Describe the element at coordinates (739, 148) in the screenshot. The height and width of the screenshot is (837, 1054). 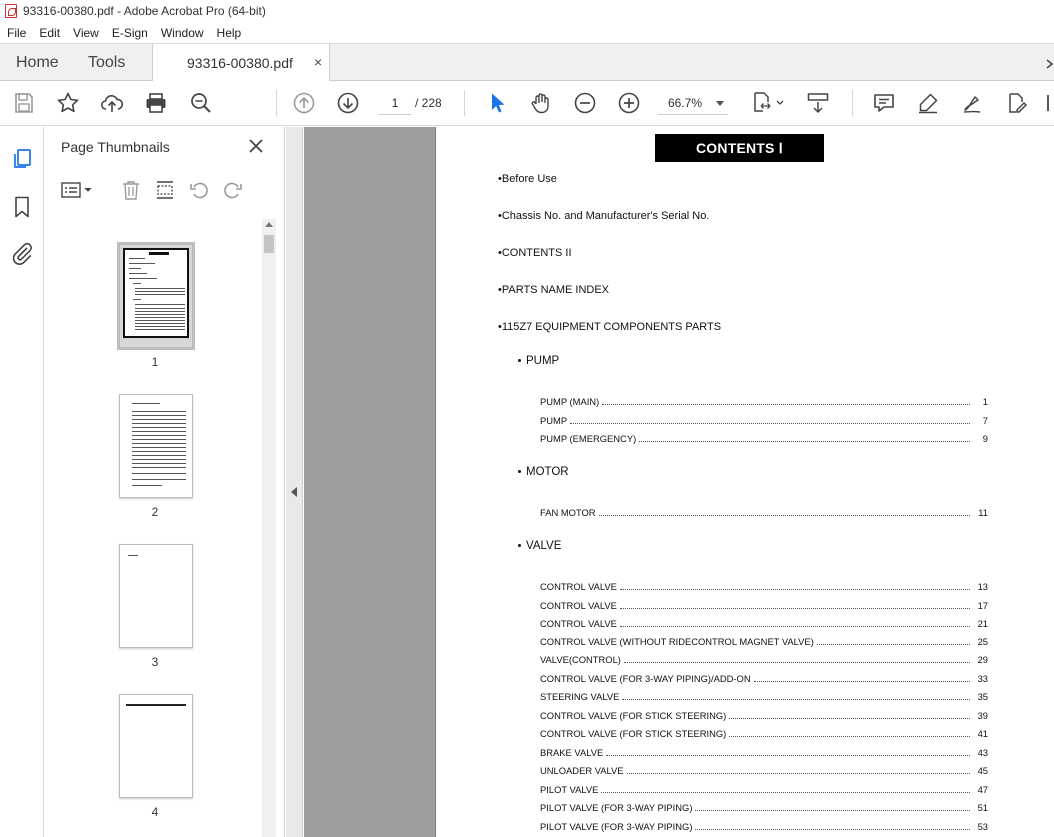
I see `contents-heading: CONTENTS Ⅰ` at that location.